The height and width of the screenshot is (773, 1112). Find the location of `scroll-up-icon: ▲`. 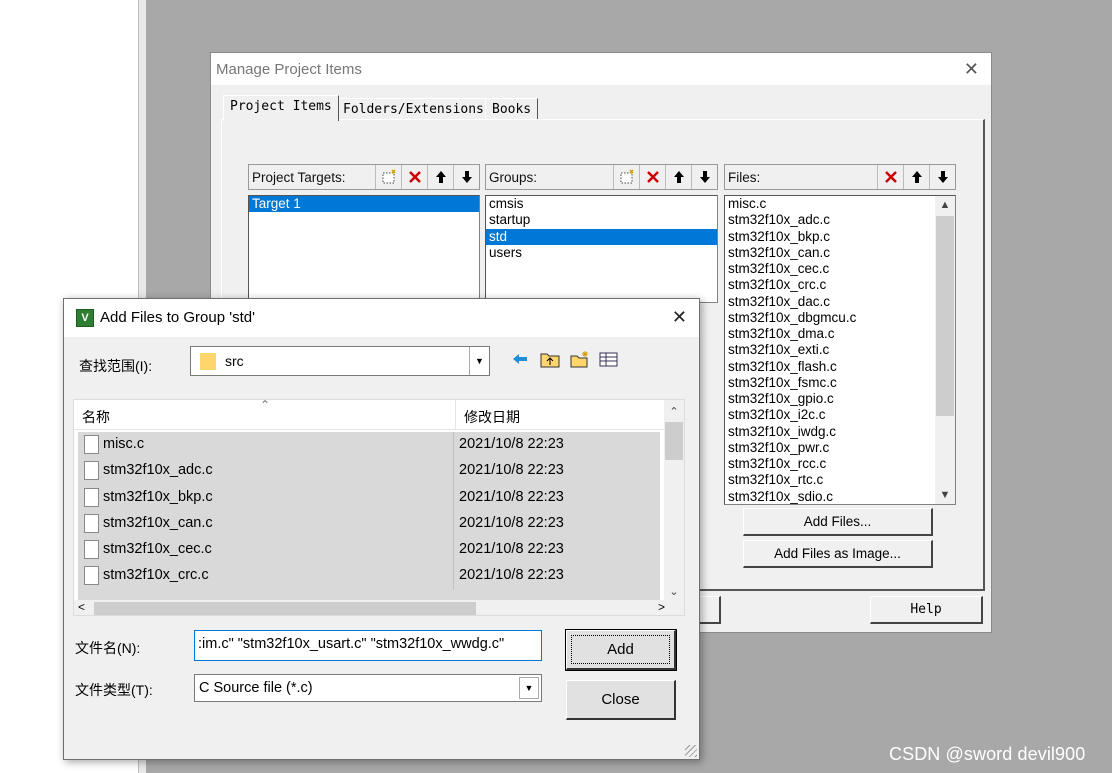

scroll-up-icon: ▲ is located at coordinates (945, 205).